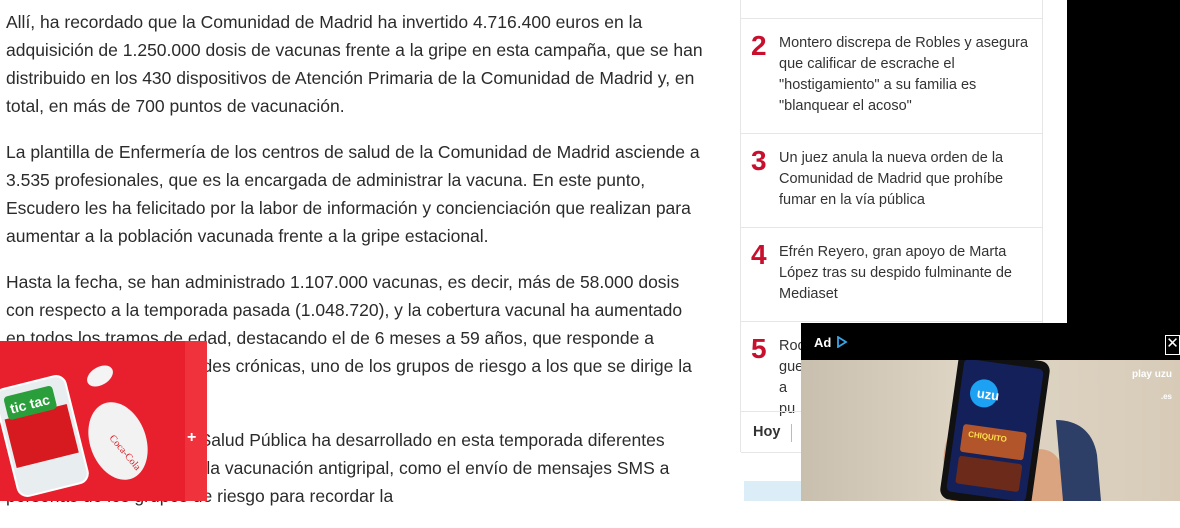 The width and height of the screenshot is (1180, 528). What do you see at coordinates (192, 437) in the screenshot?
I see `expand-icon: +` at bounding box center [192, 437].